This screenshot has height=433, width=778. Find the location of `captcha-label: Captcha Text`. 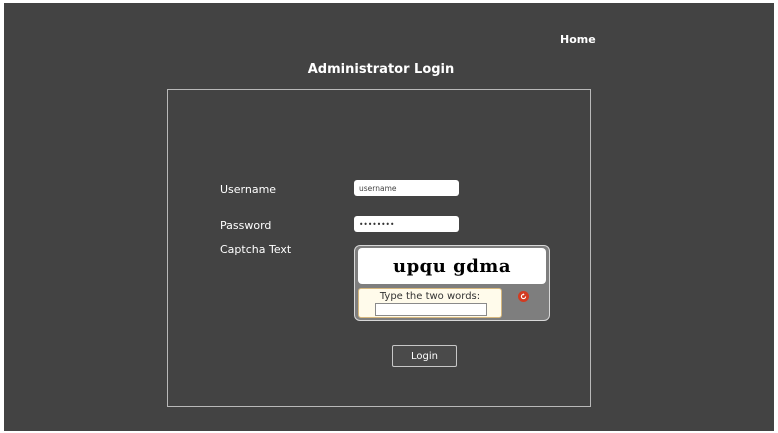

captcha-label: Captcha Text is located at coordinates (256, 249).